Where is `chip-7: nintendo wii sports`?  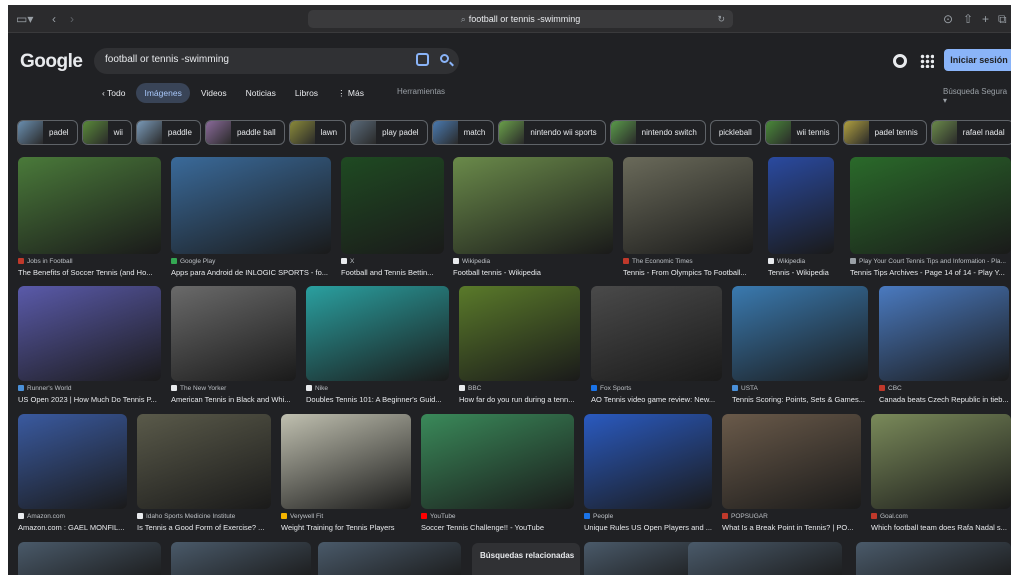
chip-7: nintendo wii sports is located at coordinates (552, 132).